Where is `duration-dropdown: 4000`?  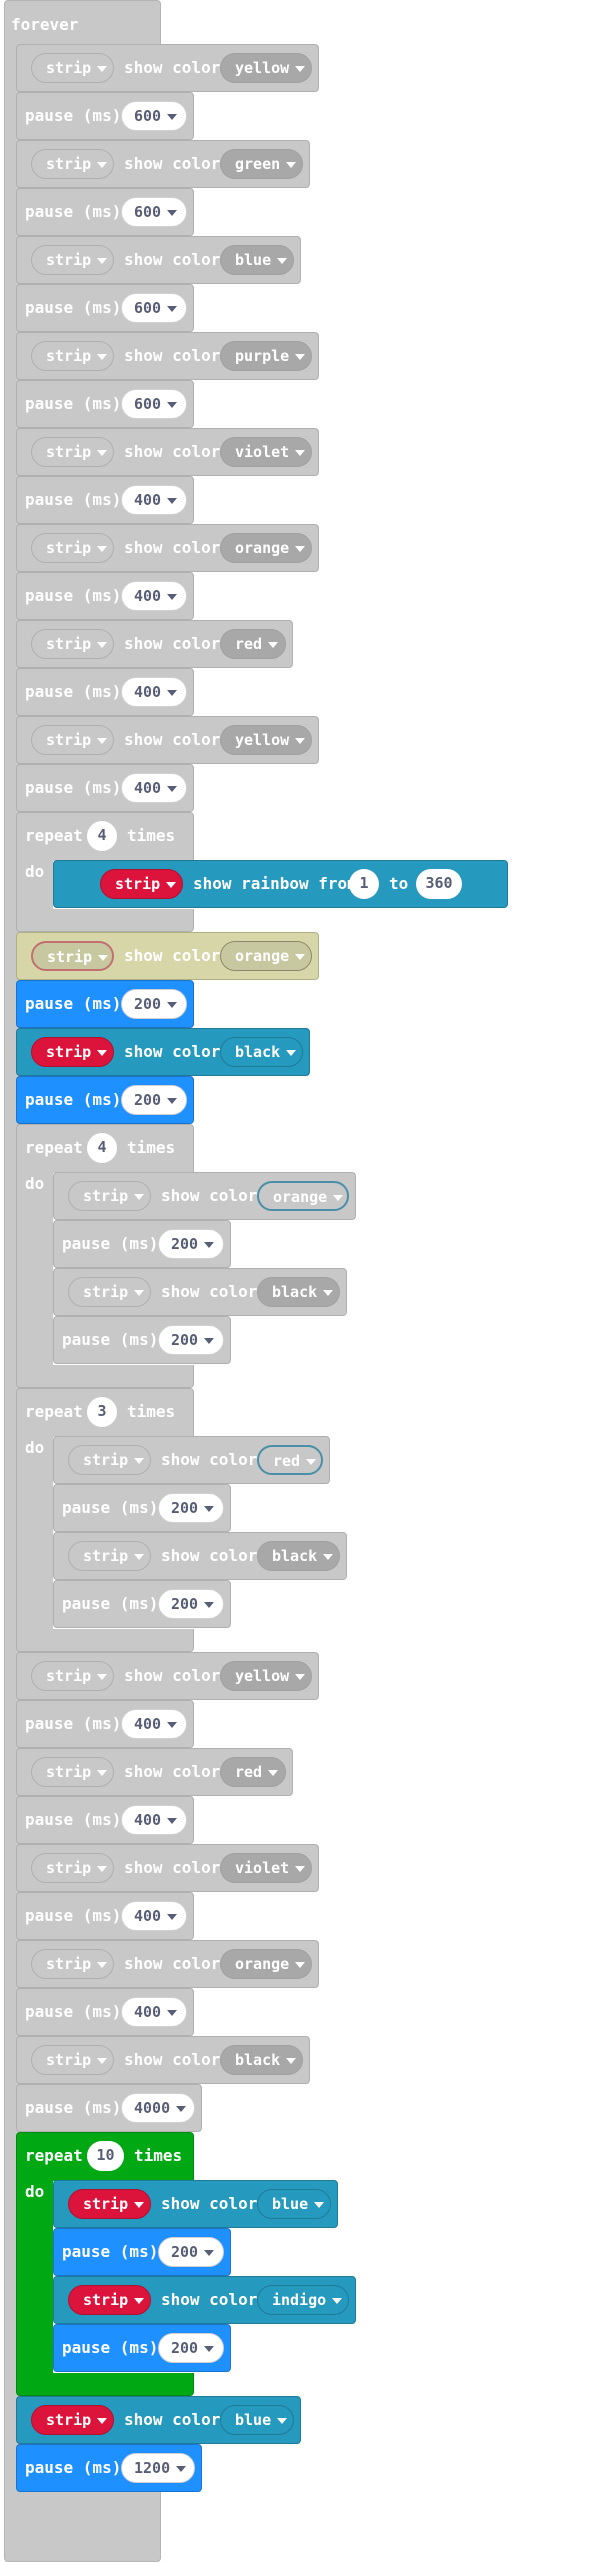 duration-dropdown: 4000 is located at coordinates (158, 2108).